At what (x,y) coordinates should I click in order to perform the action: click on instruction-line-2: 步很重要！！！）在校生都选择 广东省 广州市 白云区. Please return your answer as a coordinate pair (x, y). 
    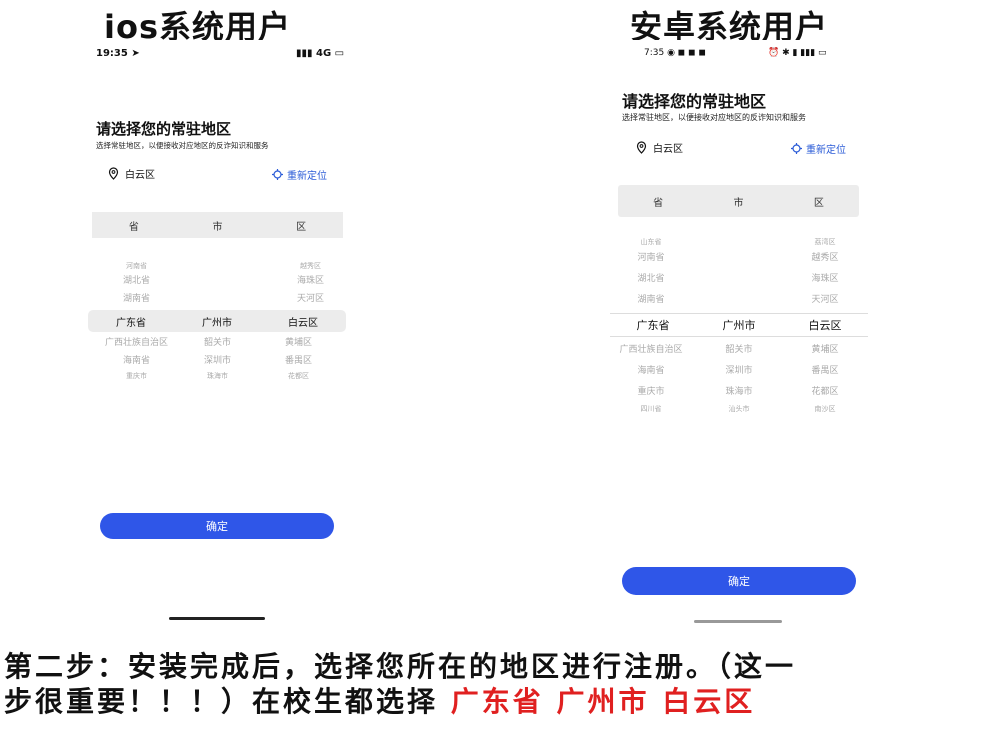
    Looking at the image, I should click on (379, 700).